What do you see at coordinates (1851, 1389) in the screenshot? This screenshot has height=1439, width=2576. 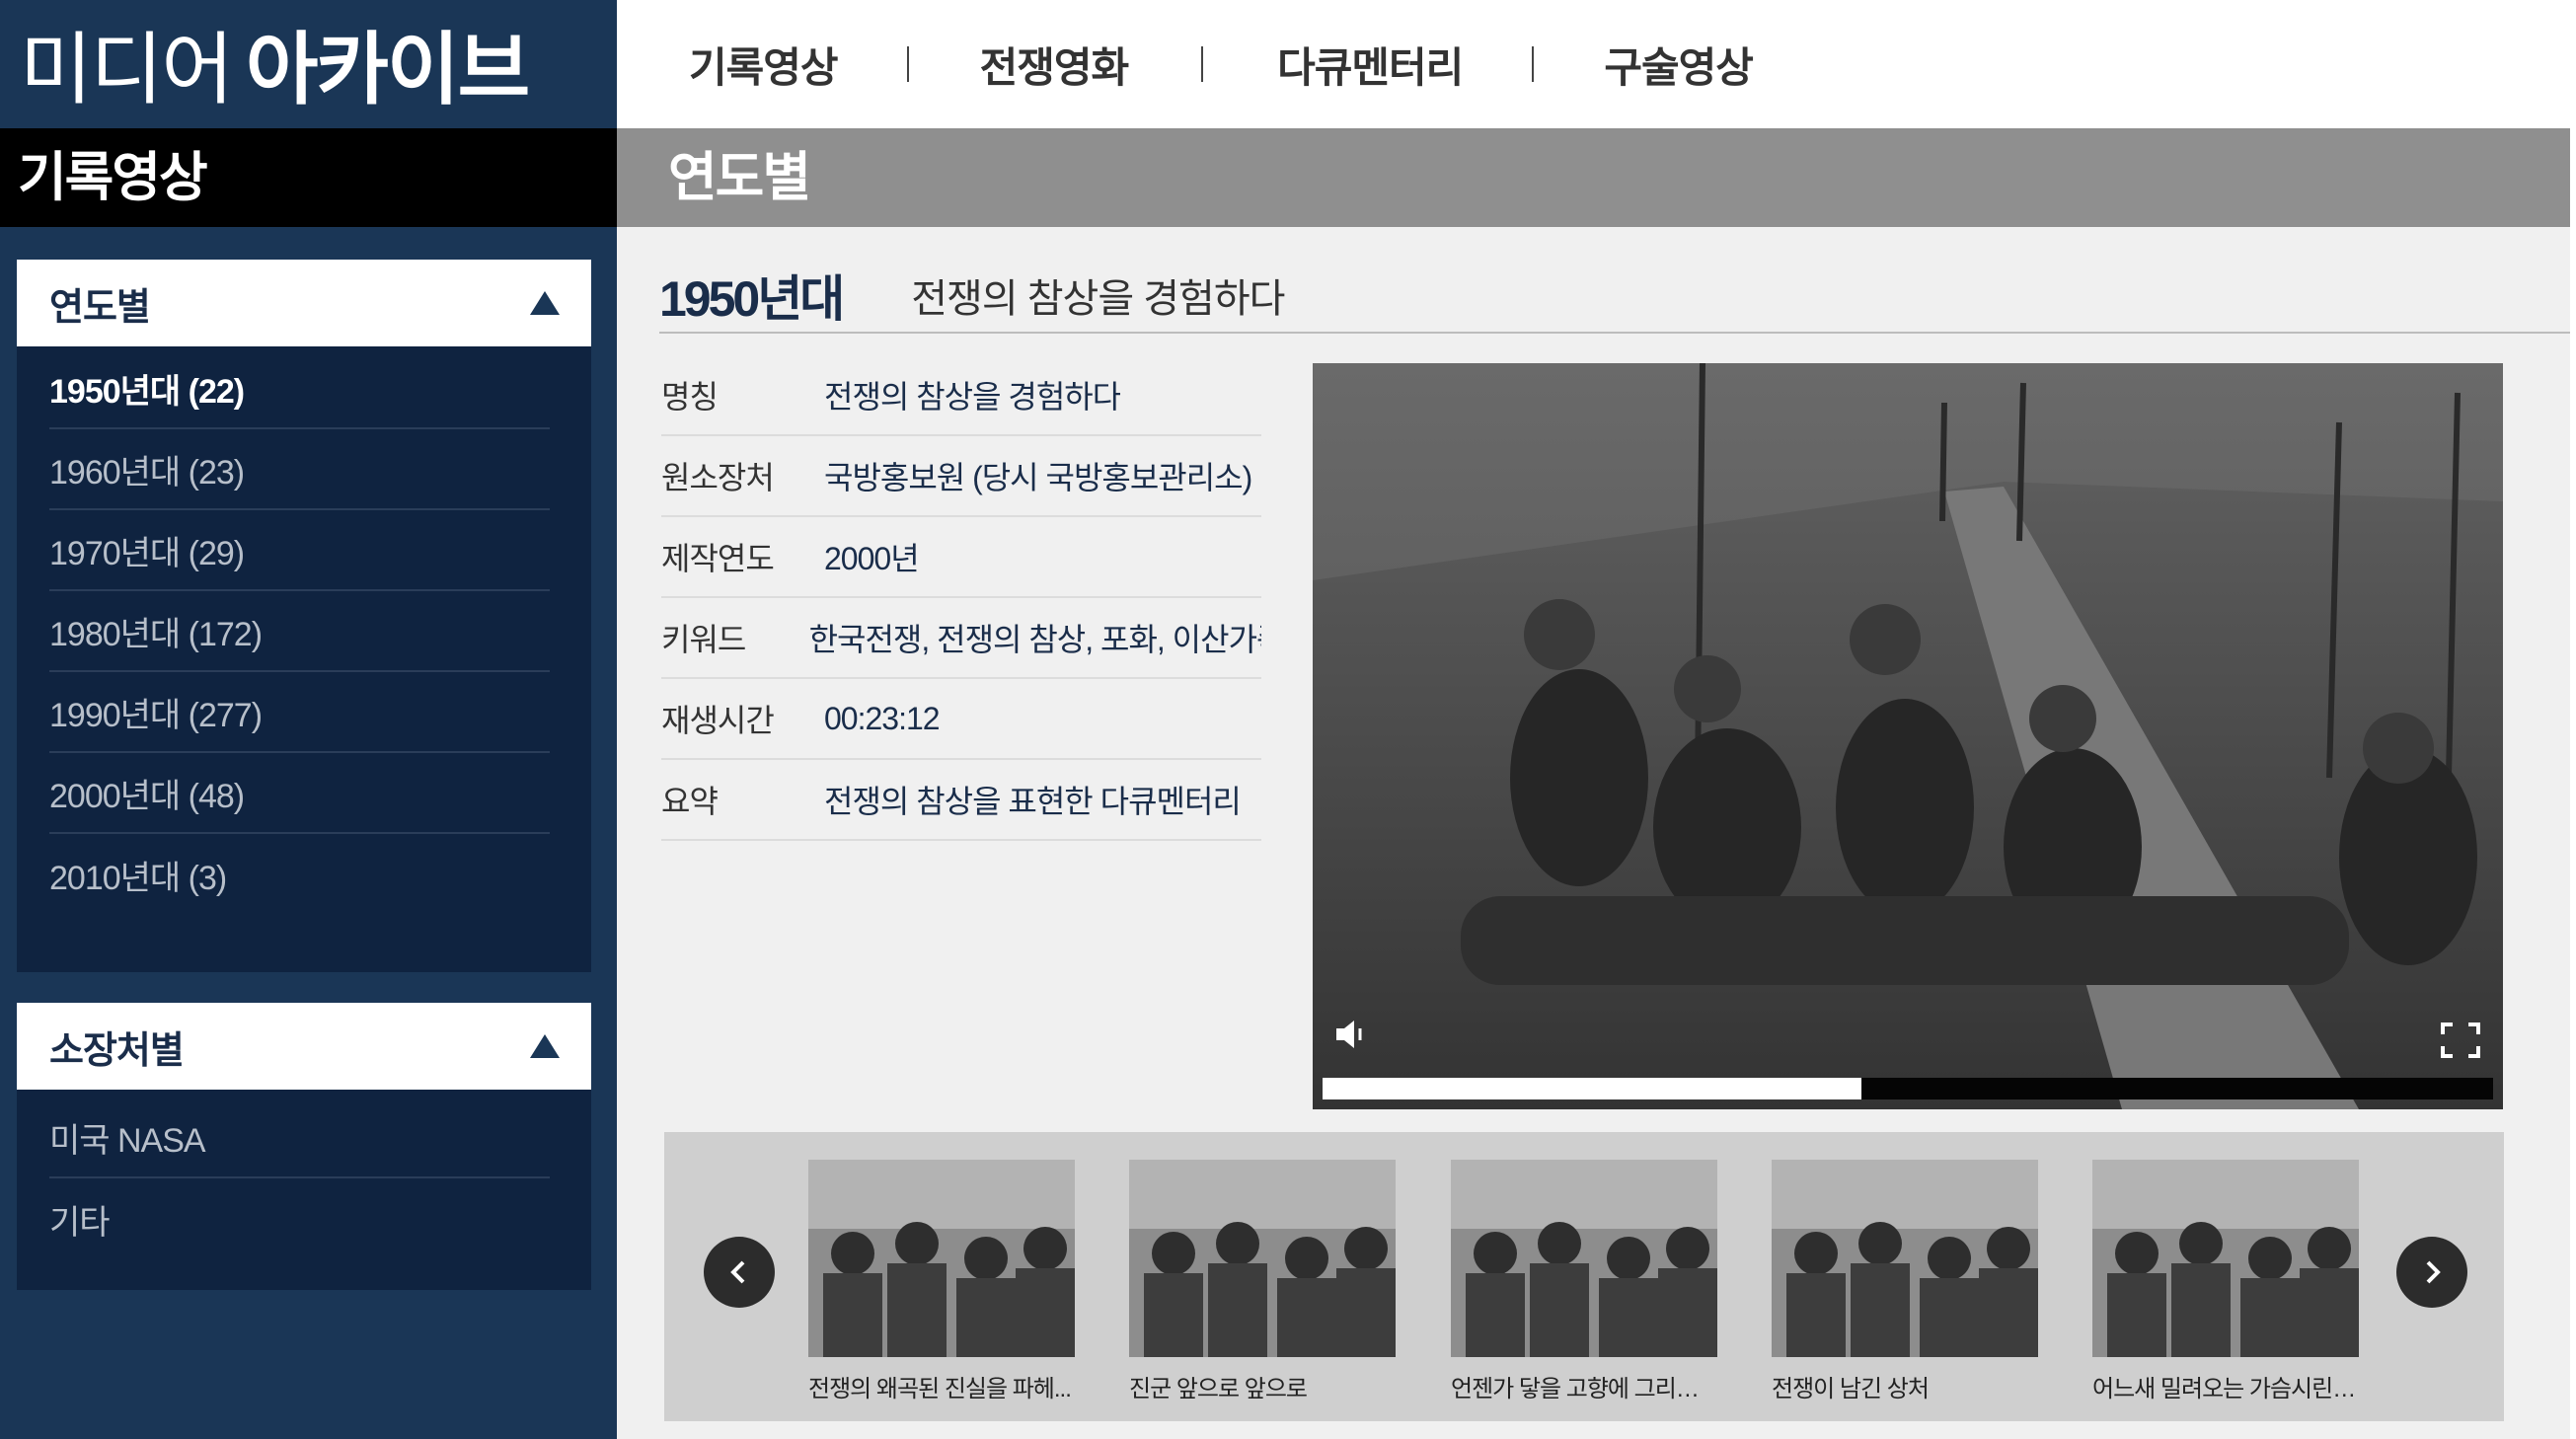 I see `thumbnail-caption: 전쟁이 남긴 상처` at bounding box center [1851, 1389].